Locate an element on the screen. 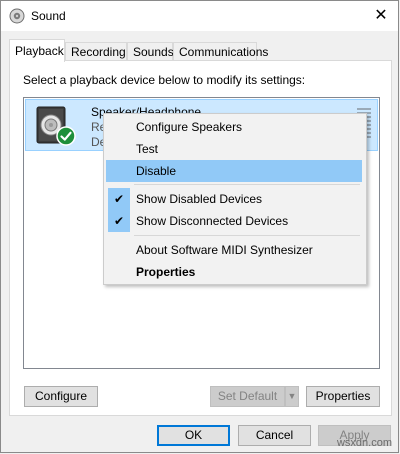 Image resolution: width=400 pixels, height=454 pixels. menu-item-show-disconnected-devices: ✔ Show Disconnected Devices is located at coordinates (234, 221).